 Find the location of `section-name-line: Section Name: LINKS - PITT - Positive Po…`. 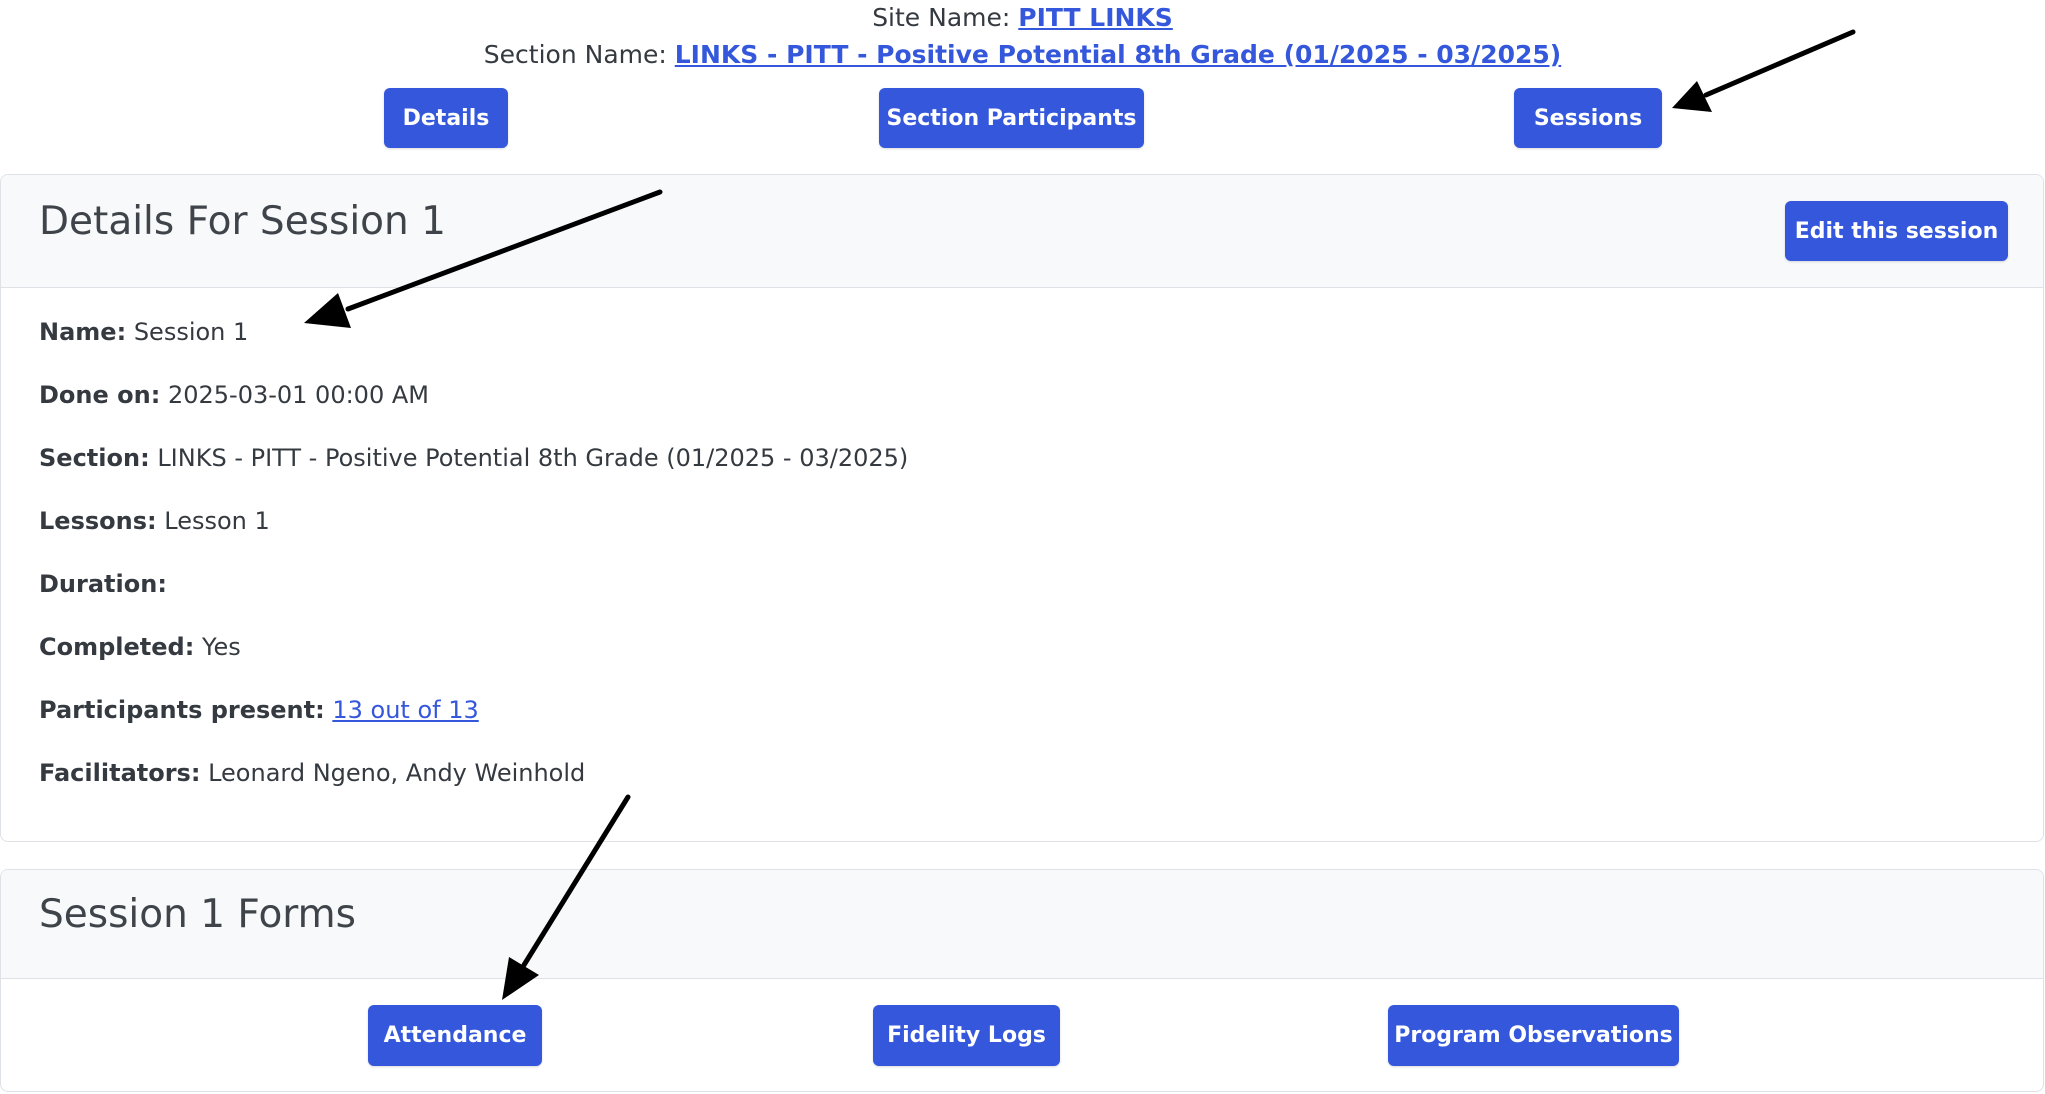

section-name-line: Section Name: LINKS - PITT - Positive Po… is located at coordinates (1022, 55).